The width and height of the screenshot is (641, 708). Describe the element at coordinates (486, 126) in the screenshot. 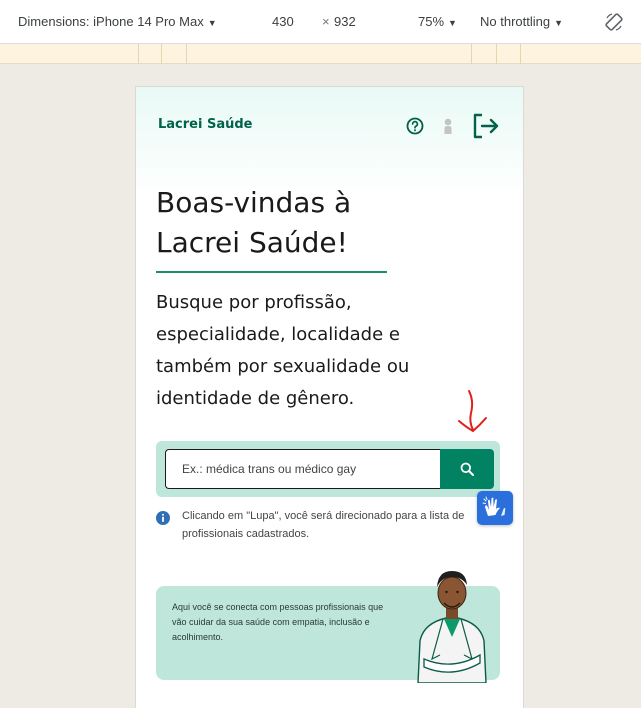

I see `logout-icon` at that location.